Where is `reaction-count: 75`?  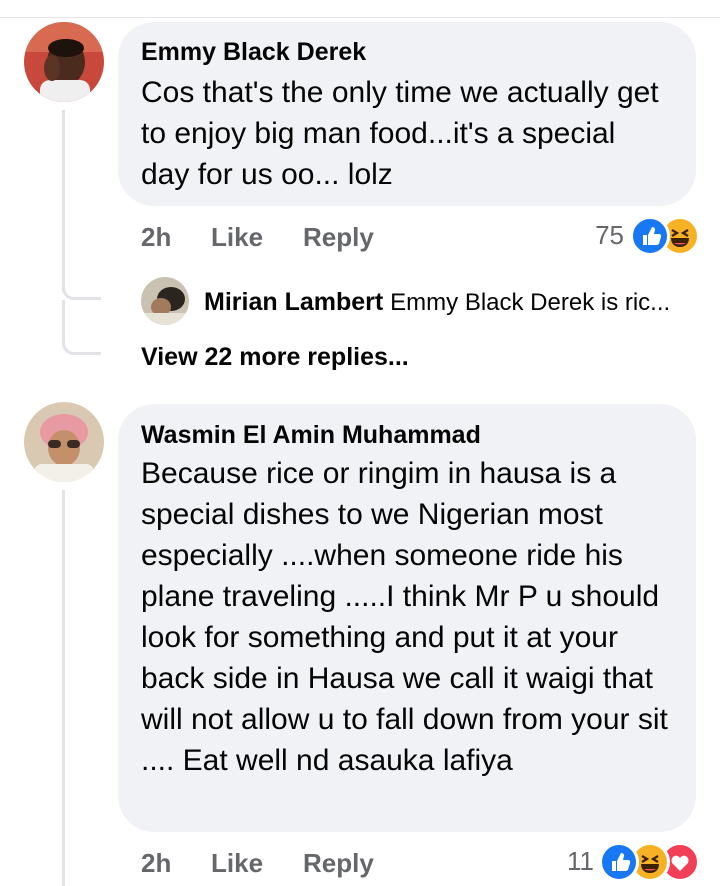
reaction-count: 75 is located at coordinates (602, 235).